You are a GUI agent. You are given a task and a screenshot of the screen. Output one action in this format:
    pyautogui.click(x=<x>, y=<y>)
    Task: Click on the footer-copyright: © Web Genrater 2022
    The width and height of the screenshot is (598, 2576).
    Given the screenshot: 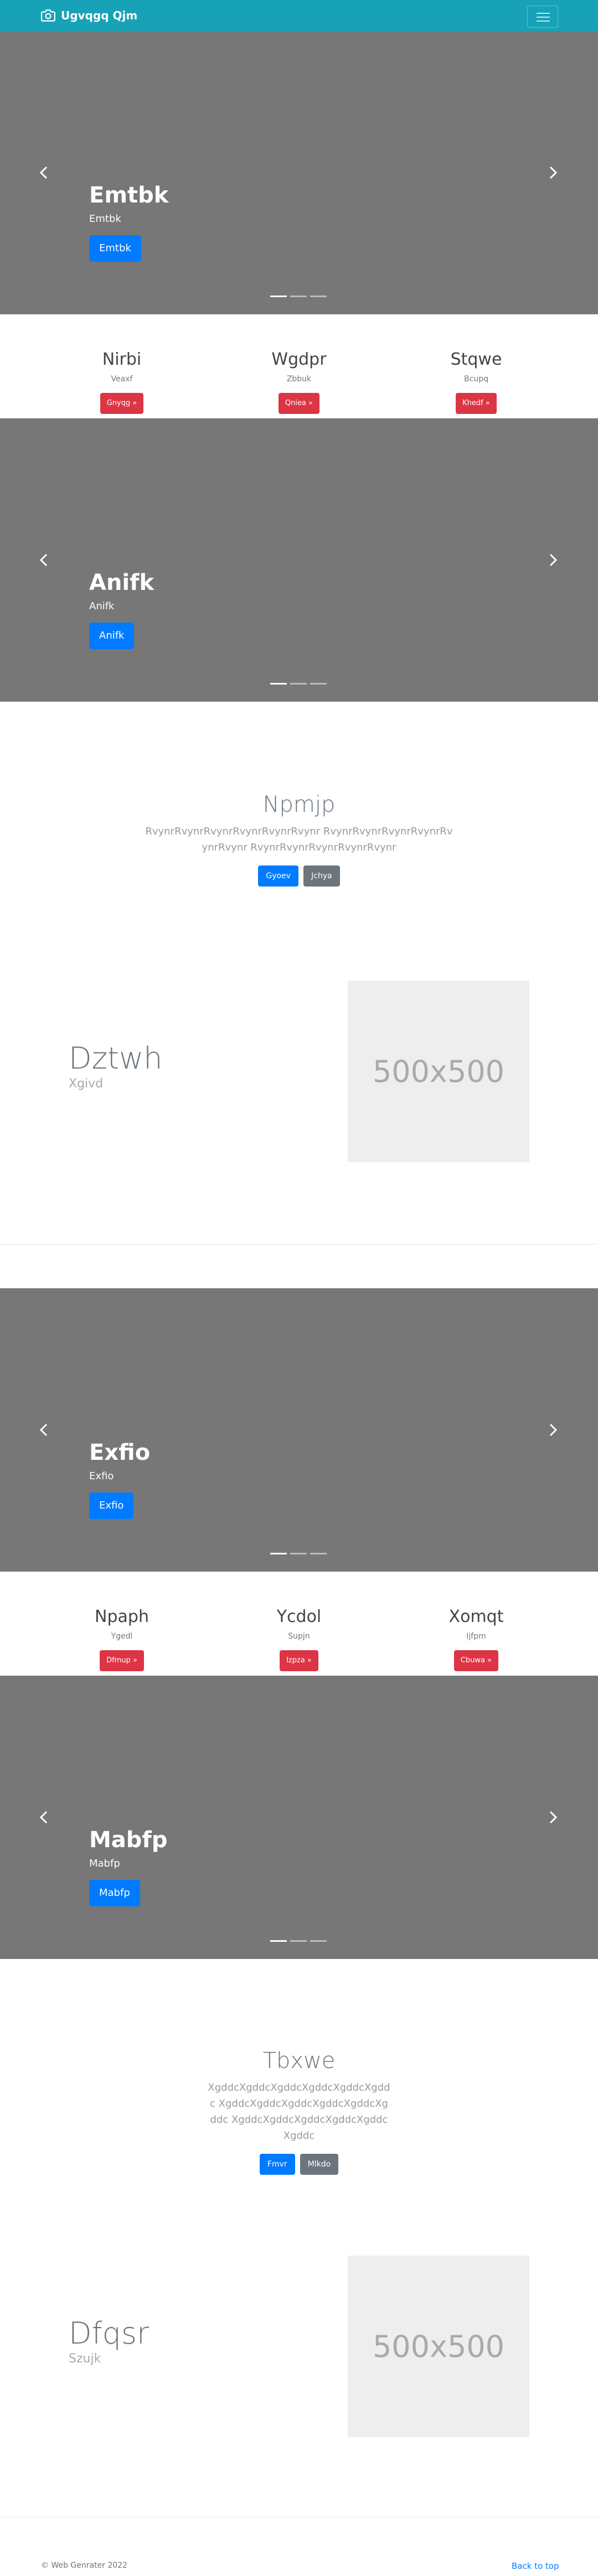 What is the action you would take?
    pyautogui.click(x=84, y=2566)
    